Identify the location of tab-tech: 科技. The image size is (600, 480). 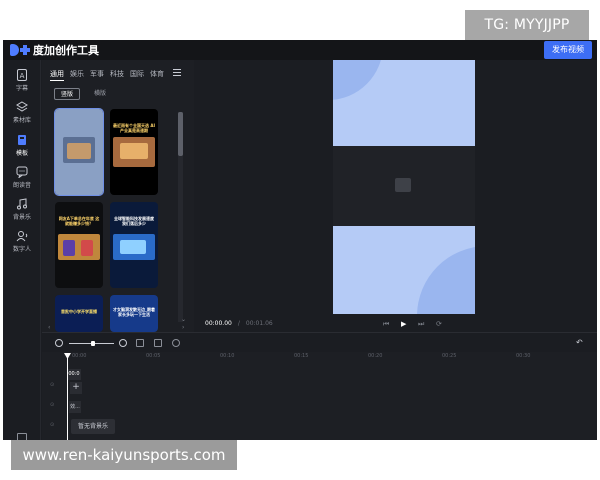
(117, 75).